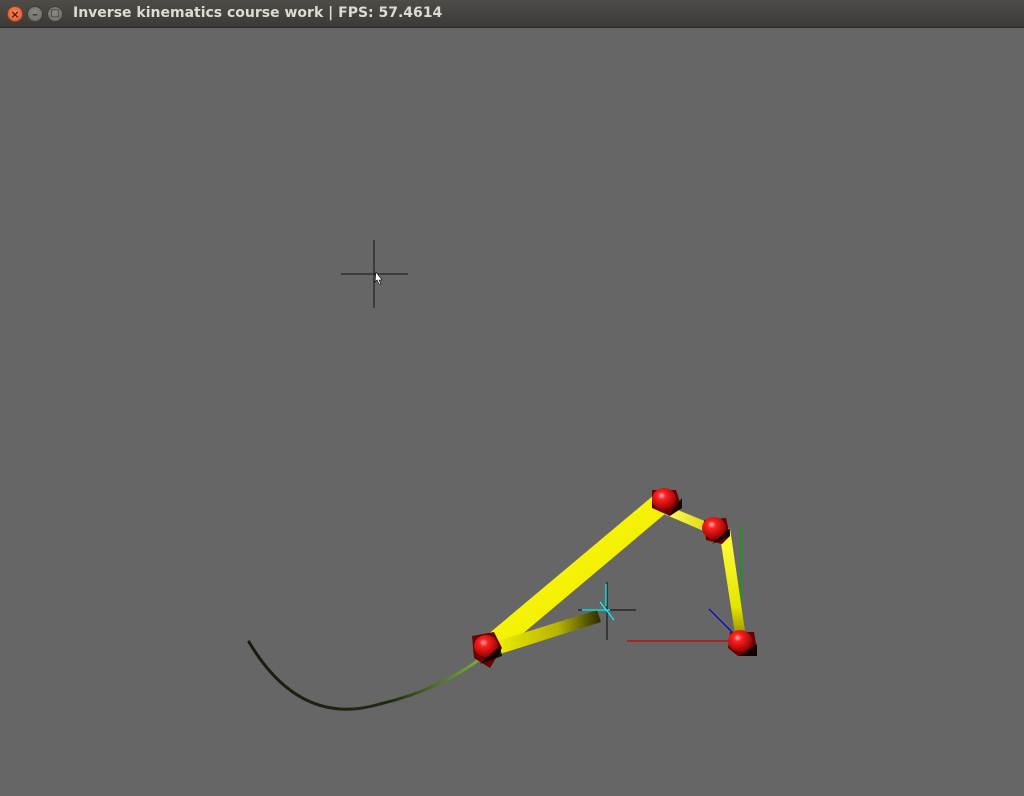  Describe the element at coordinates (366, 675) in the screenshot. I see `trajectory-curve` at that location.